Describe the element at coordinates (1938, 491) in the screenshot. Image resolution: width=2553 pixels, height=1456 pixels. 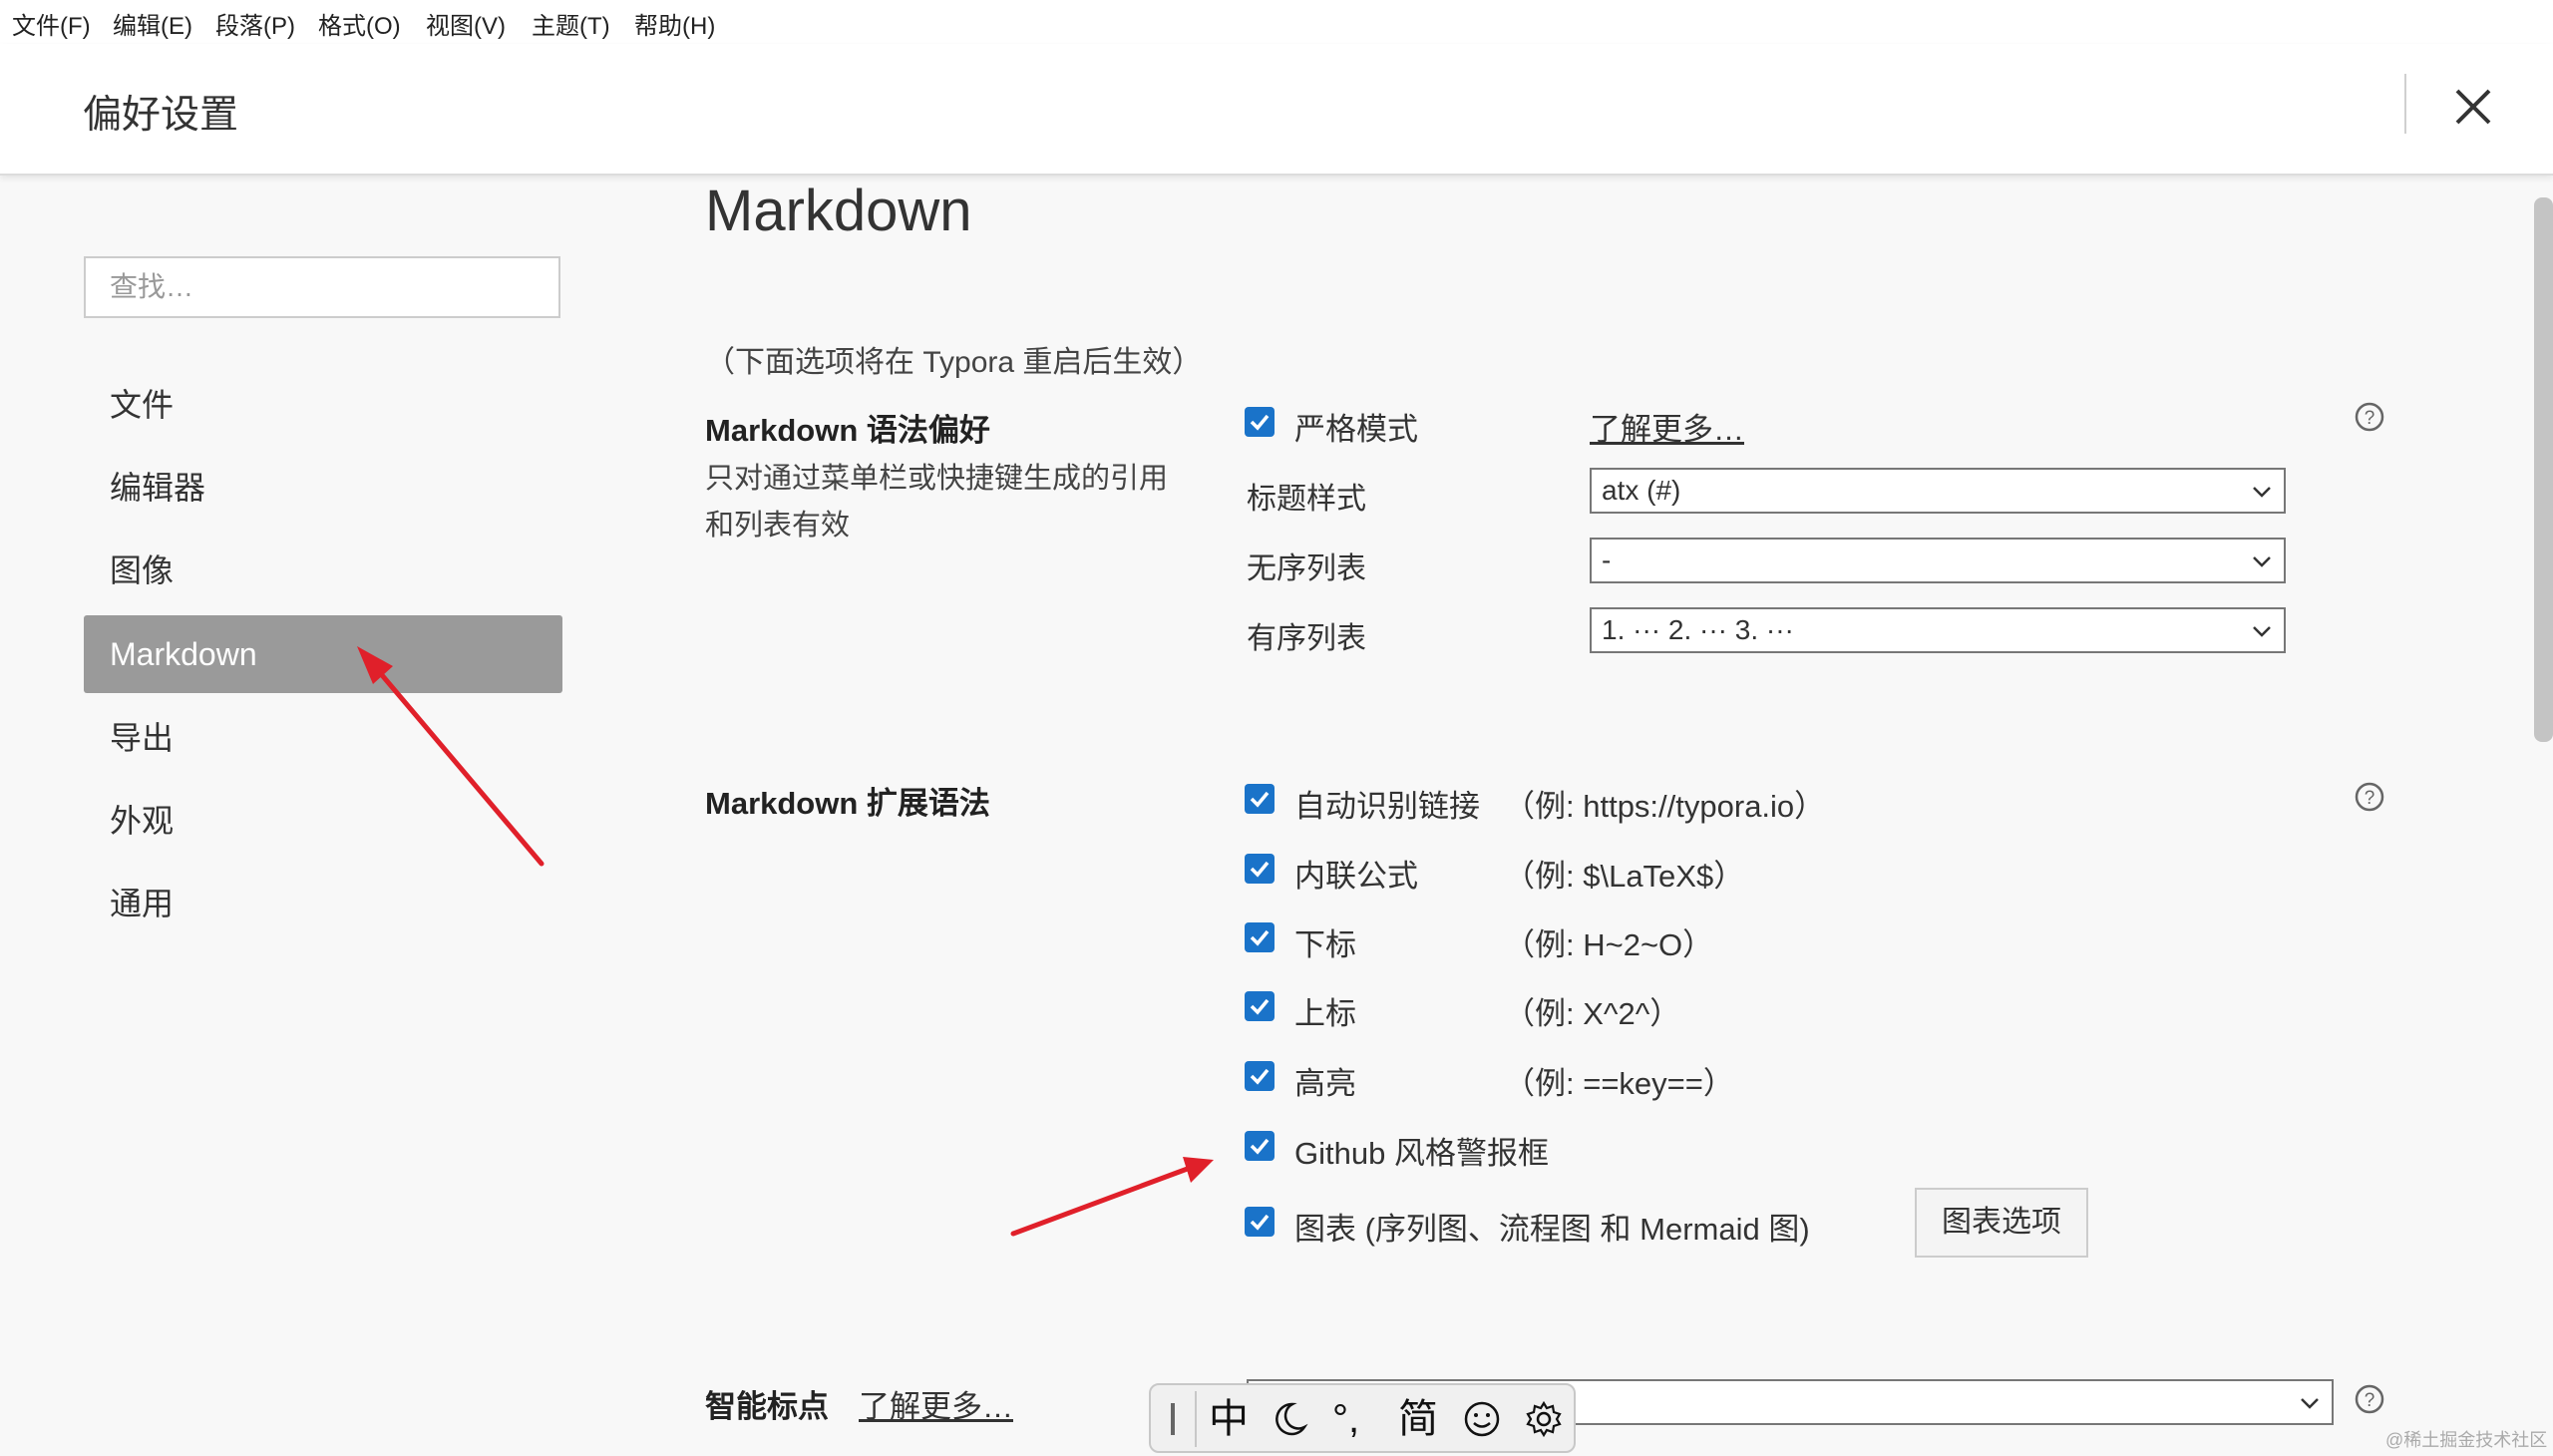
I see `heading-style-select: atx (#)` at that location.